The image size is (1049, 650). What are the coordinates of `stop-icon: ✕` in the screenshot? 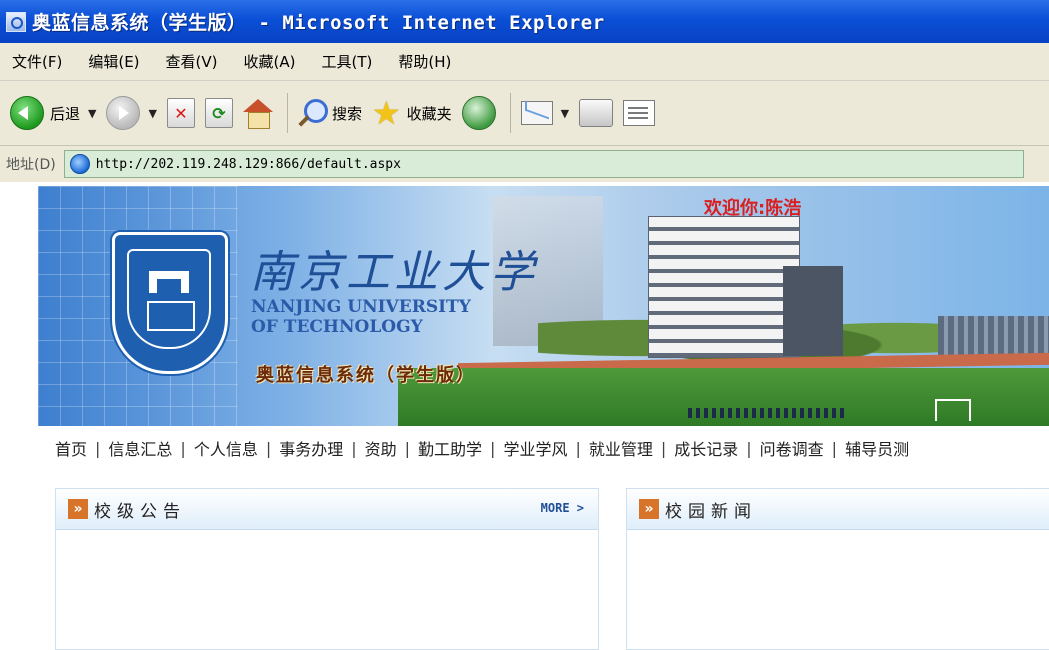 It's located at (180, 113).